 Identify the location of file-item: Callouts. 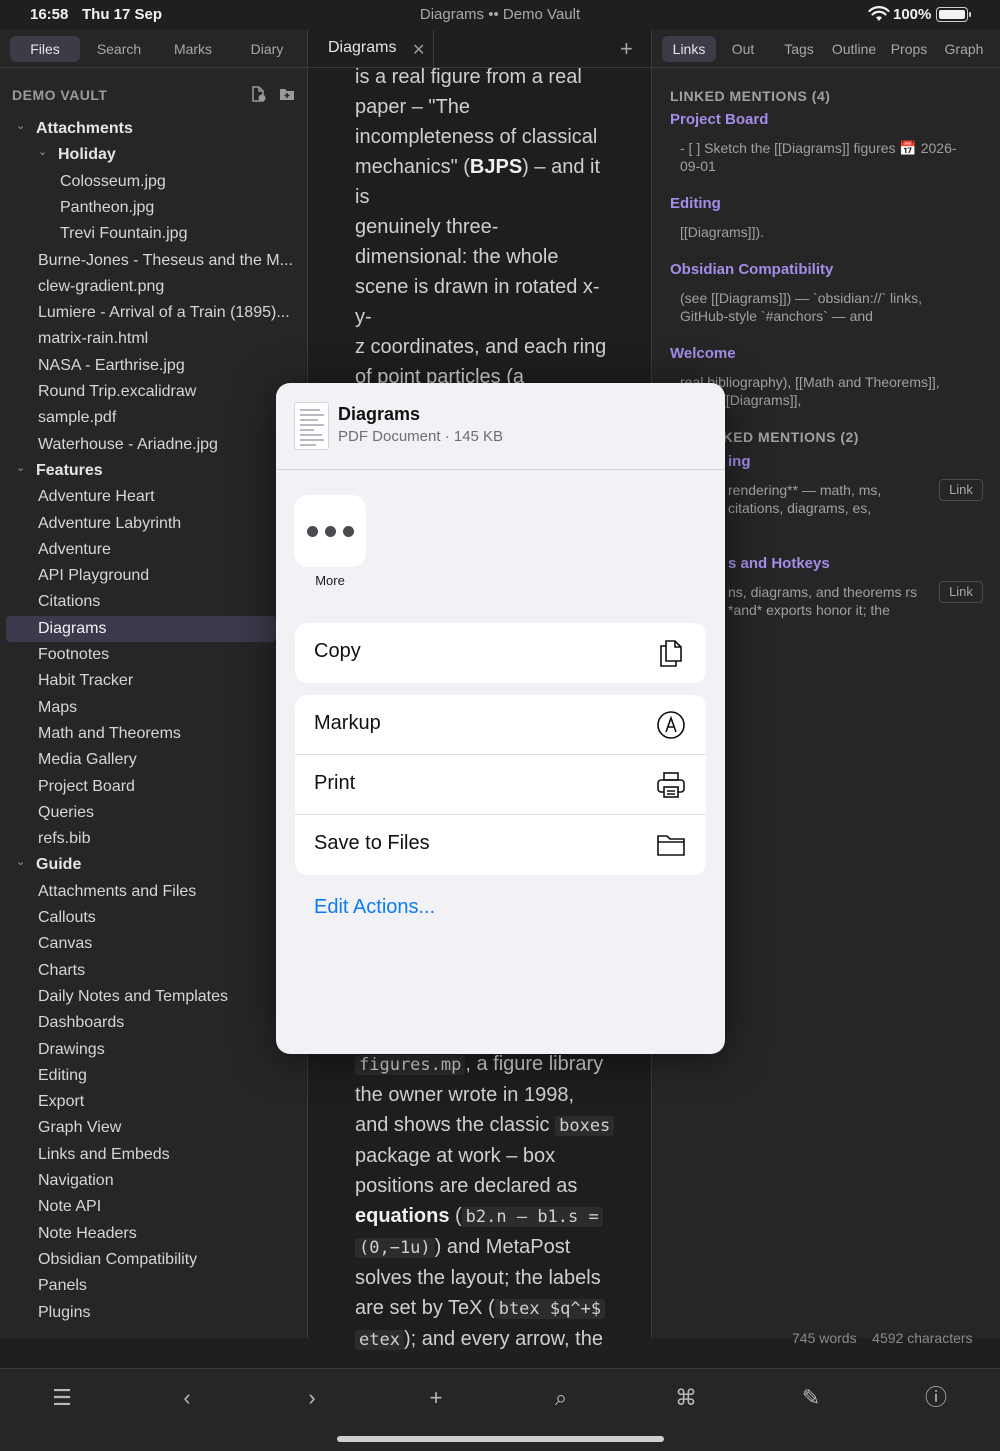
(166, 918).